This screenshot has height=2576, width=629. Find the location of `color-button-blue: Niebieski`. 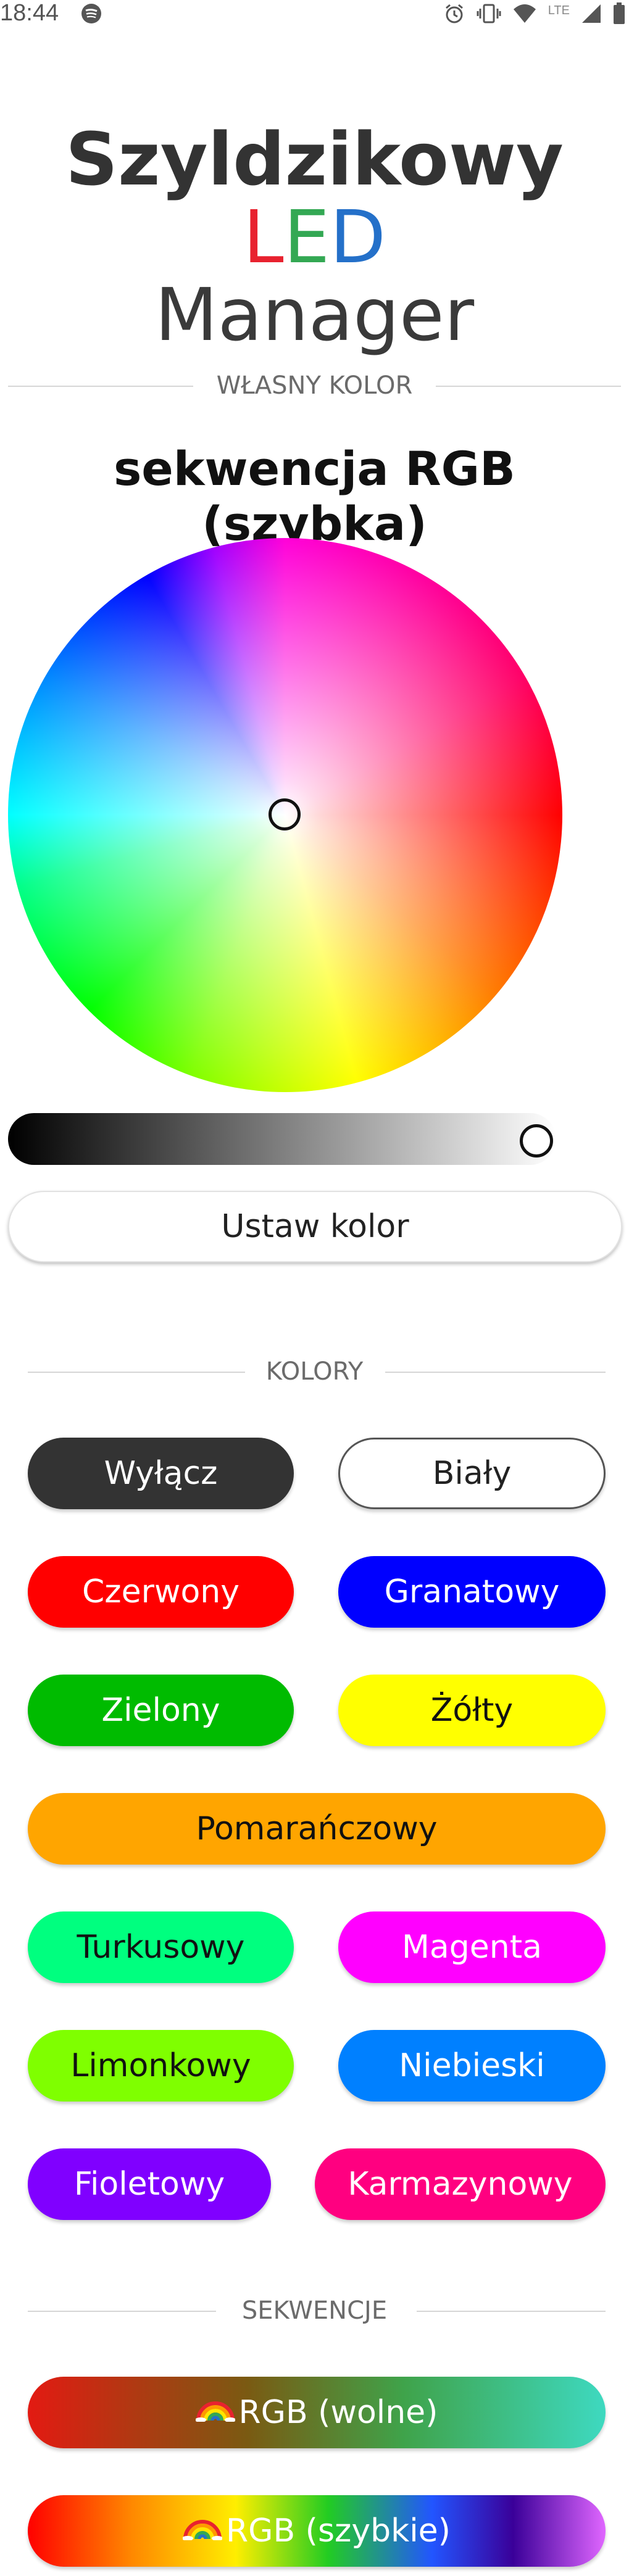

color-button-blue: Niebieski is located at coordinates (472, 2066).